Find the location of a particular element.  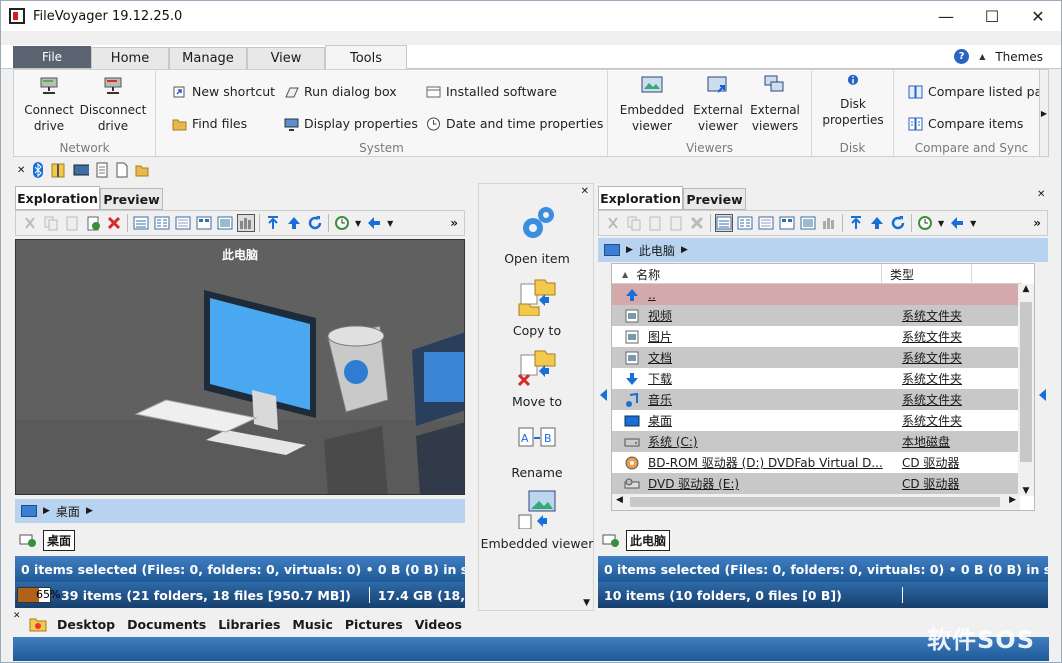

tab-file: File is located at coordinates (52, 57).